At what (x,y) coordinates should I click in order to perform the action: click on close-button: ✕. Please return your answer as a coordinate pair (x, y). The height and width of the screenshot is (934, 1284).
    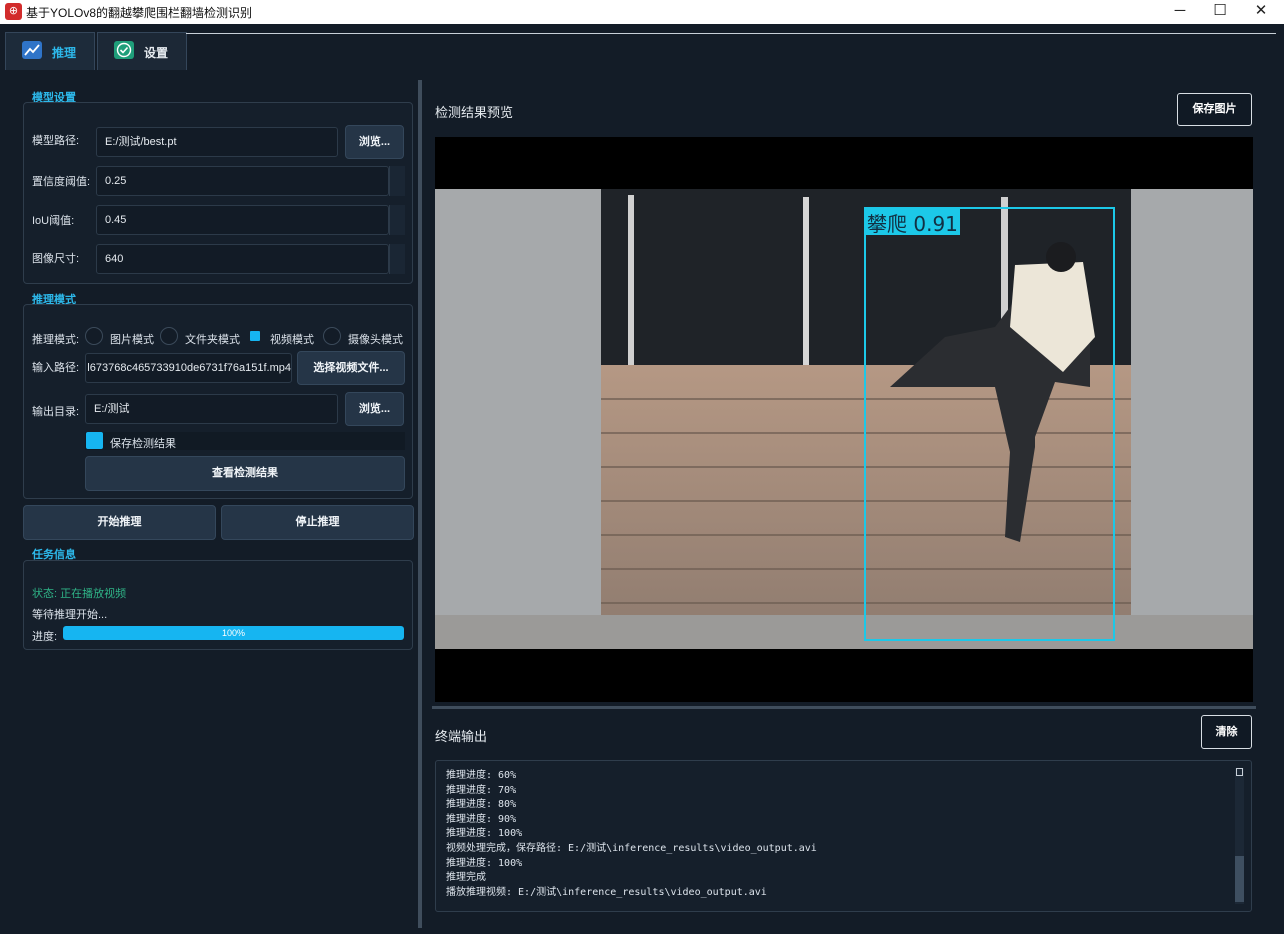
    Looking at the image, I should click on (1261, 12).